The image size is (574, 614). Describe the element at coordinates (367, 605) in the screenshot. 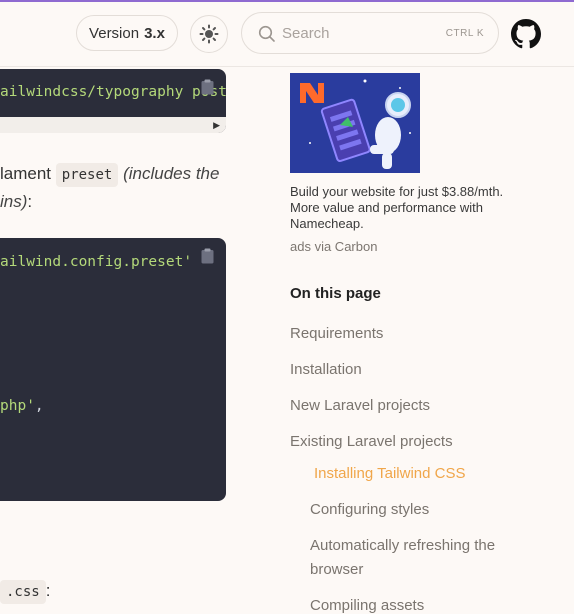

I see `toc-item-compiling-assets: Compiling assets` at that location.